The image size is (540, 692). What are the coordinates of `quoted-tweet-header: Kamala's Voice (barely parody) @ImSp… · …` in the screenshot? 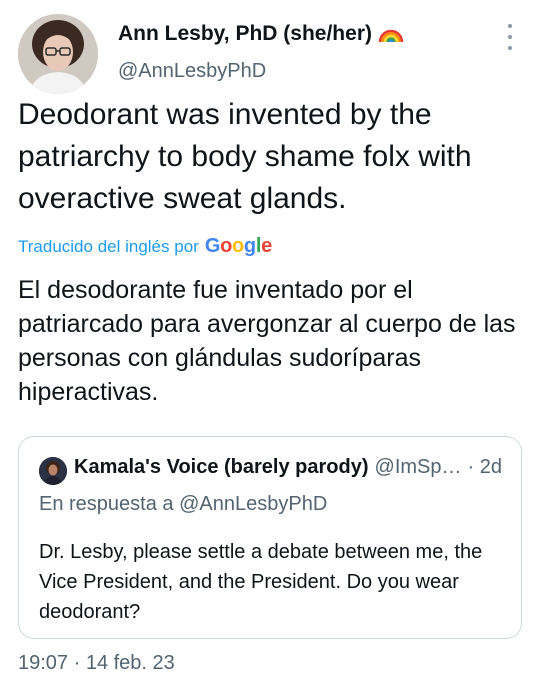 It's located at (294, 467).